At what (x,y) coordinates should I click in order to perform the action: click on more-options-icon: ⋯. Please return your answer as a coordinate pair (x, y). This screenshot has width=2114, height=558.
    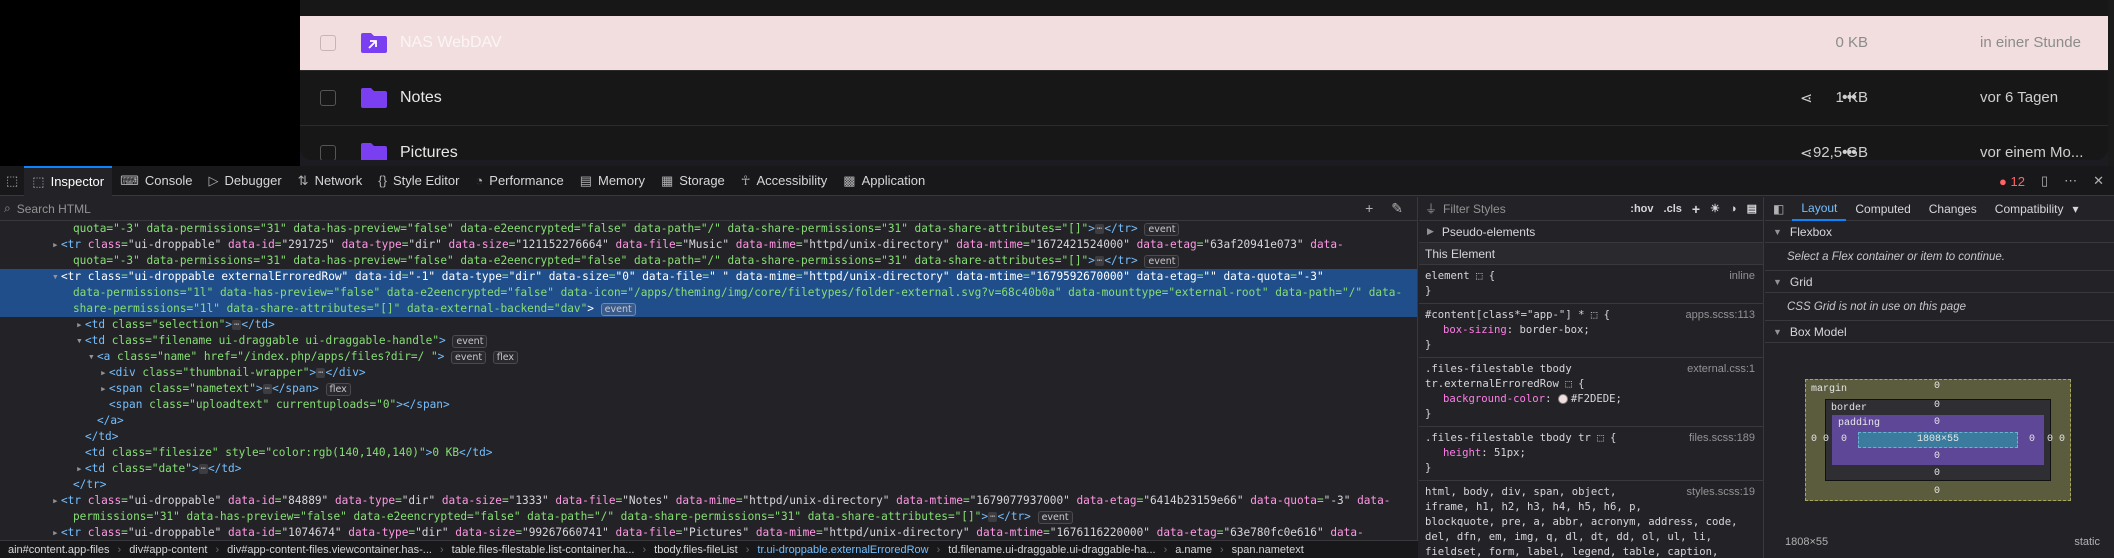
    Looking at the image, I should click on (2070, 181).